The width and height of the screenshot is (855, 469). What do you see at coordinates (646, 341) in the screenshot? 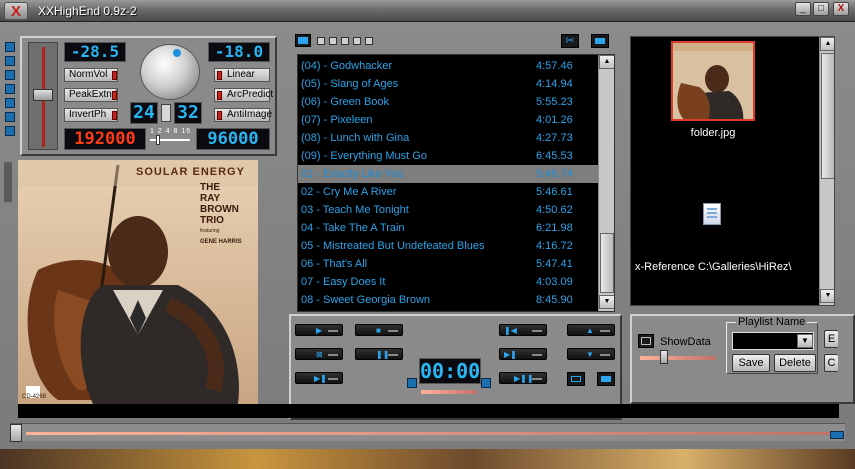
I see `showdata-checkbox` at bounding box center [646, 341].